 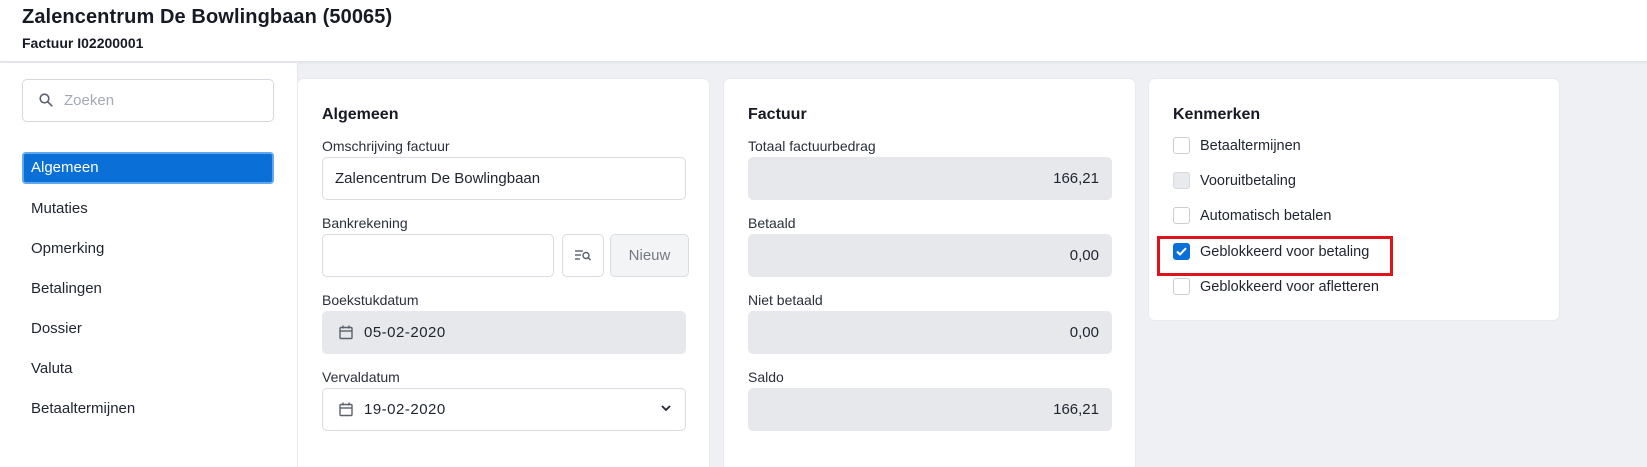 I want to click on niet-betaald-field: 0,00, so click(x=930, y=332).